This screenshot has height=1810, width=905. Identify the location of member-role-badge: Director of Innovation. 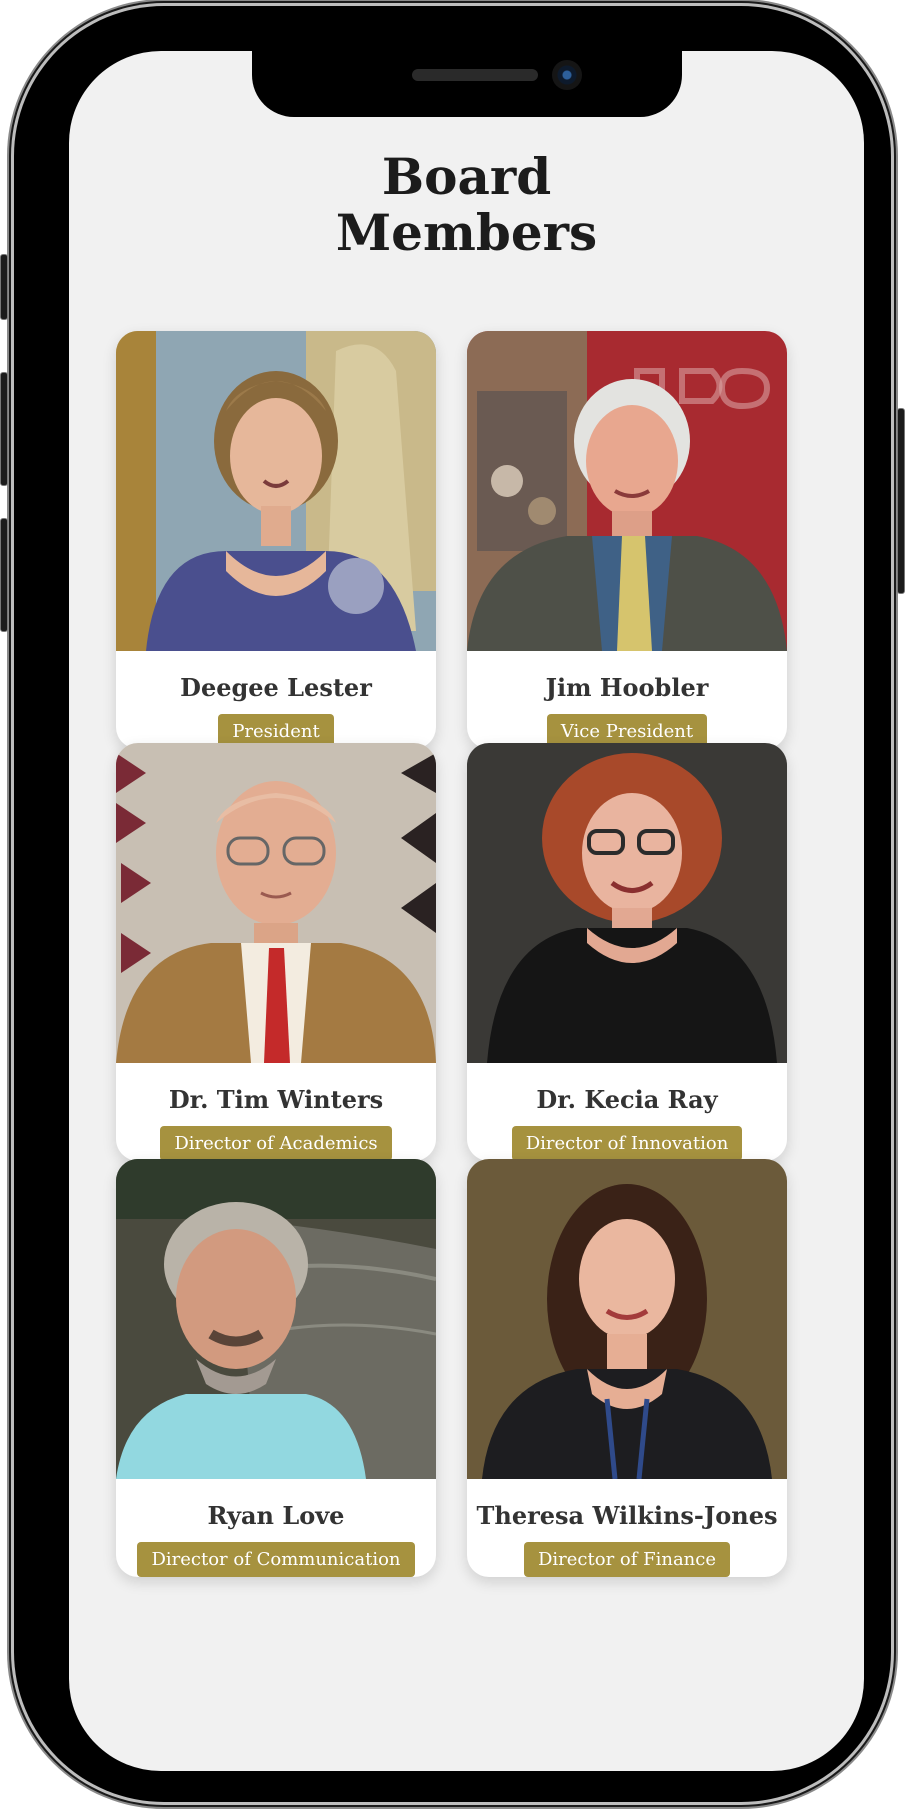
(627, 1143).